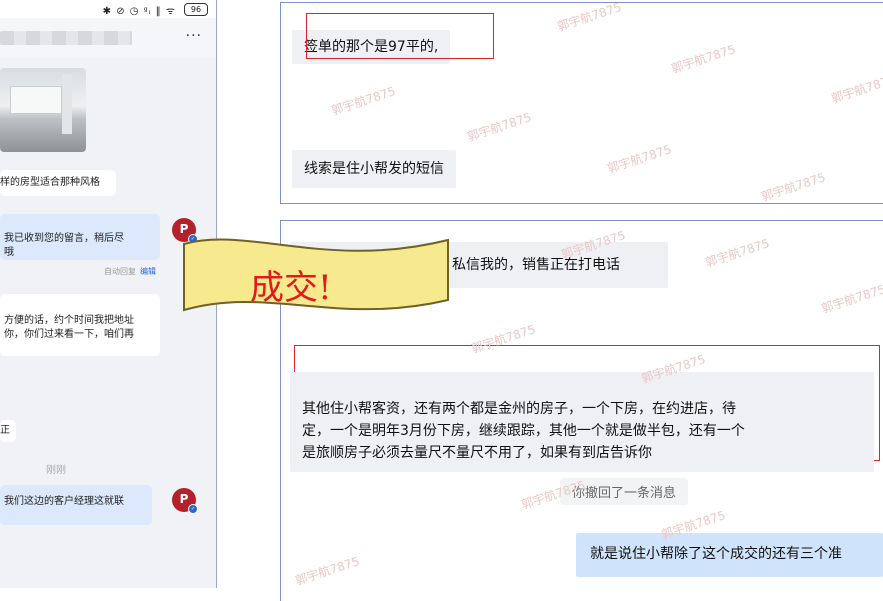  Describe the element at coordinates (43, 110) in the screenshot. I see `room-photo` at that location.